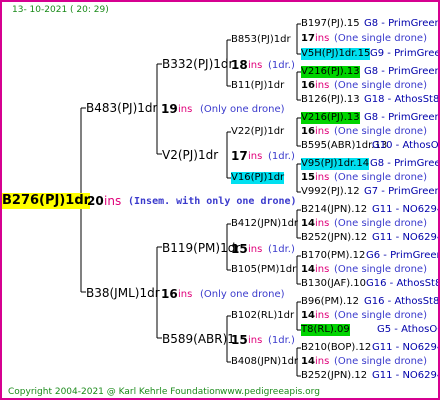 The height and width of the screenshot is (400, 440). What do you see at coordinates (190, 155) in the screenshot?
I see `gen2-queen-id: V2(PJ)1dr` at bounding box center [190, 155].